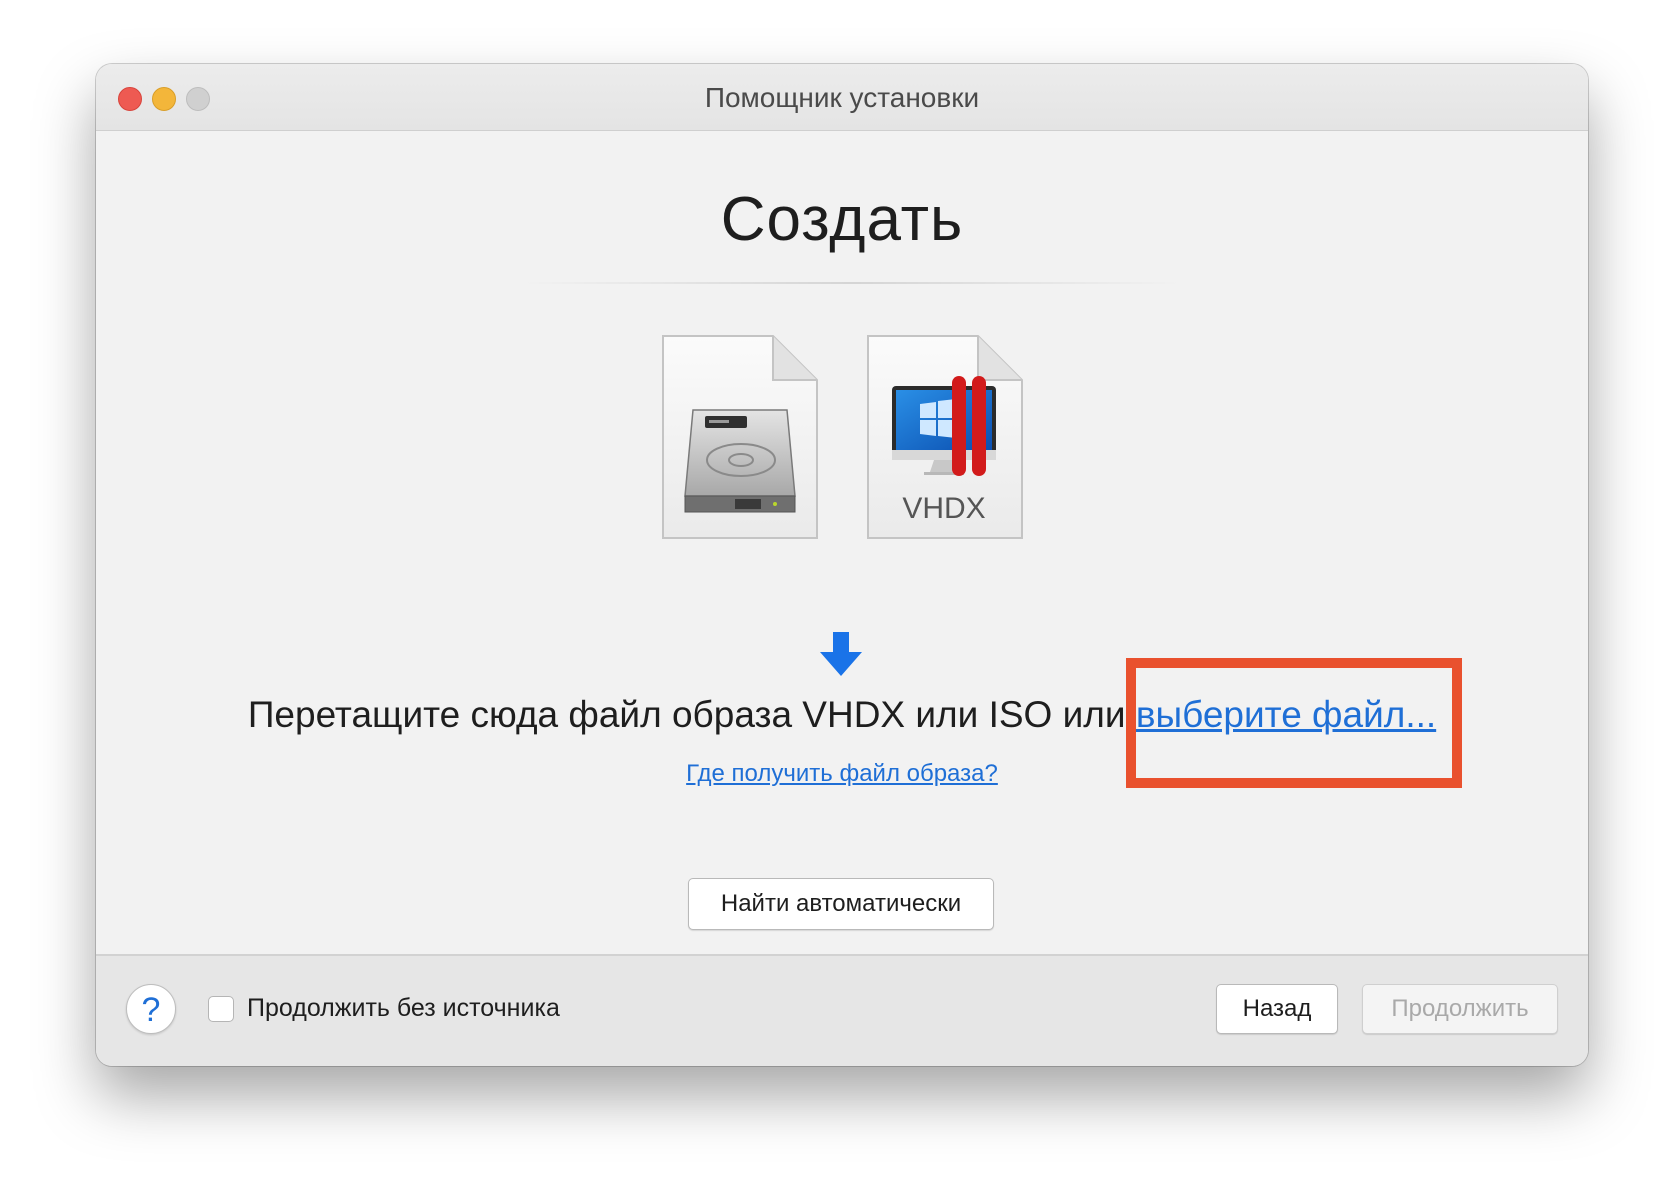 The height and width of the screenshot is (1188, 1680). I want to click on continue-button: Продолжить, so click(1460, 1009).